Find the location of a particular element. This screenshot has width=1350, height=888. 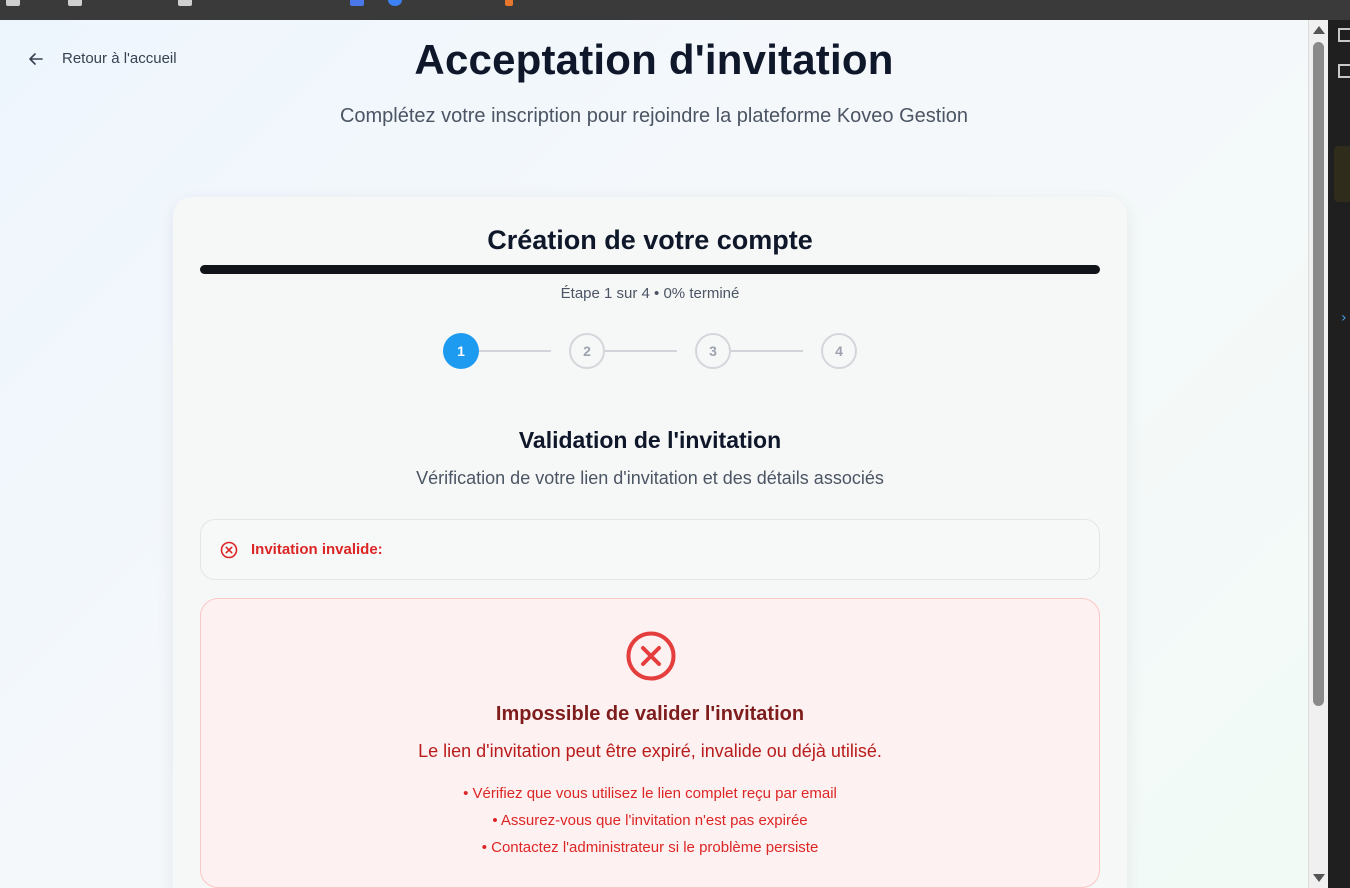

scroll-up-arrow-icon is located at coordinates (1319, 30).